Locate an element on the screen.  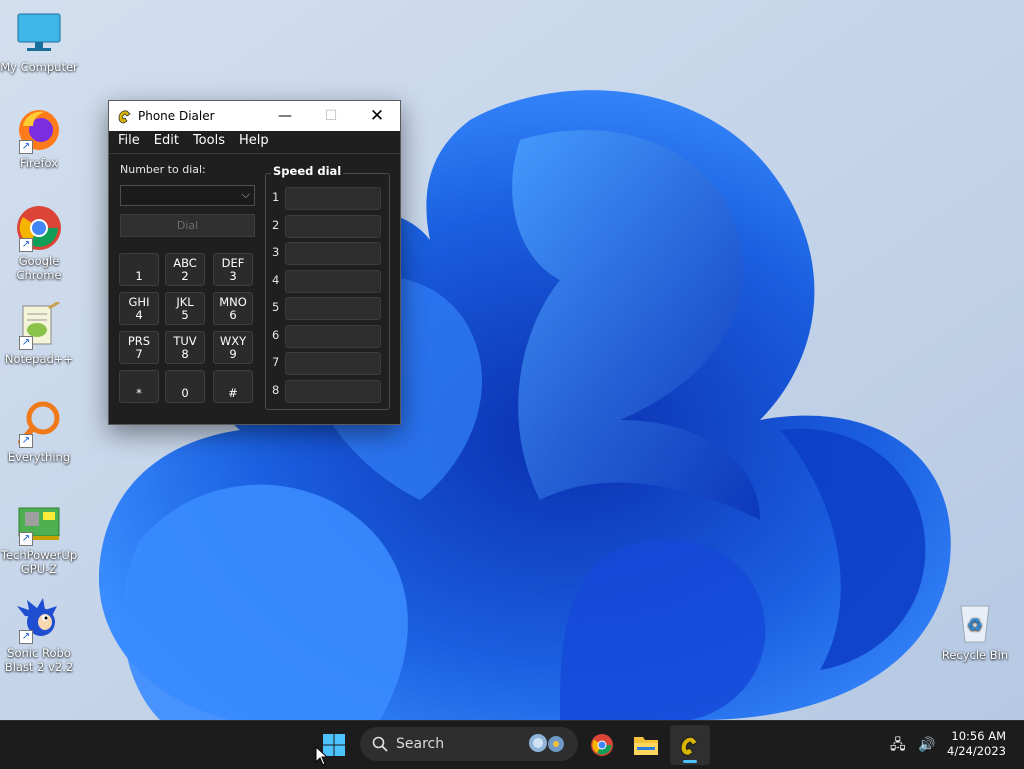
dial-button: Dial is located at coordinates (187, 225).